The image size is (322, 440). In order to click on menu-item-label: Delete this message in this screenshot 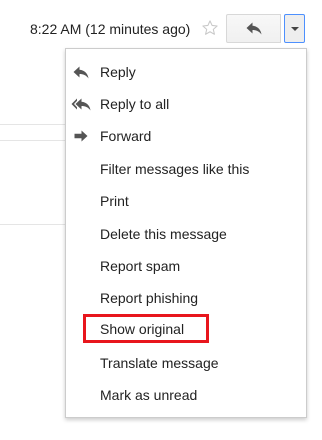, I will do `click(163, 234)`.